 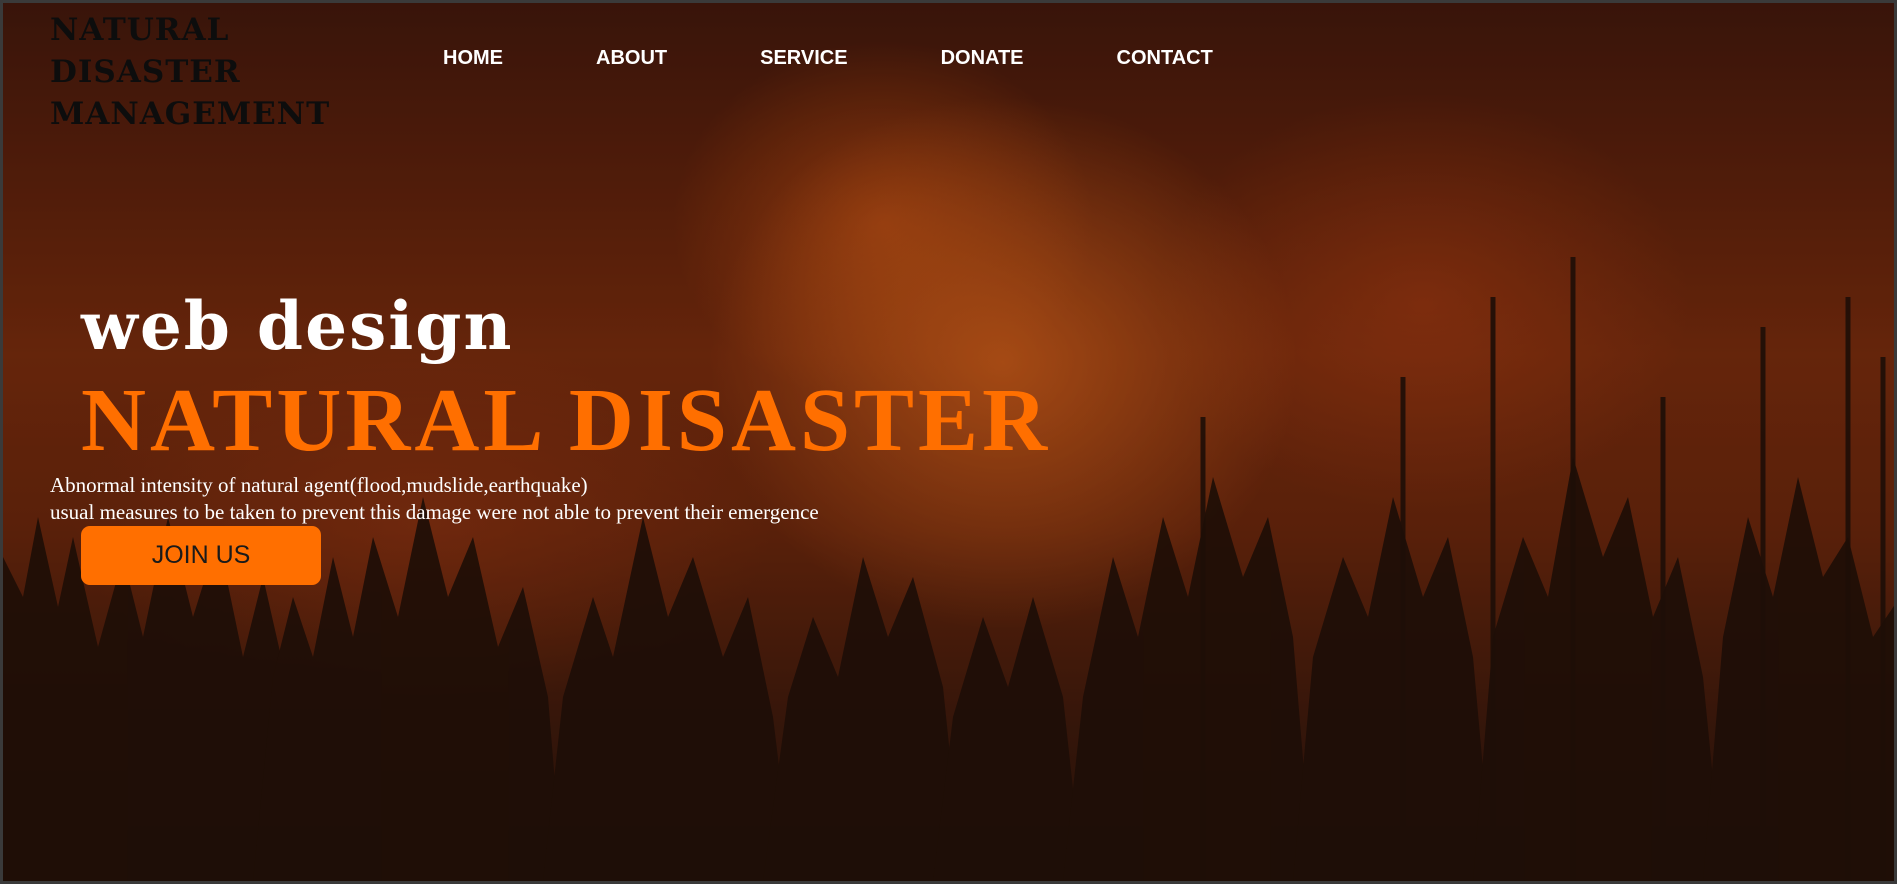 I want to click on site-logo: NATURAL DISASTER MANAGEMENT, so click(x=200, y=72).